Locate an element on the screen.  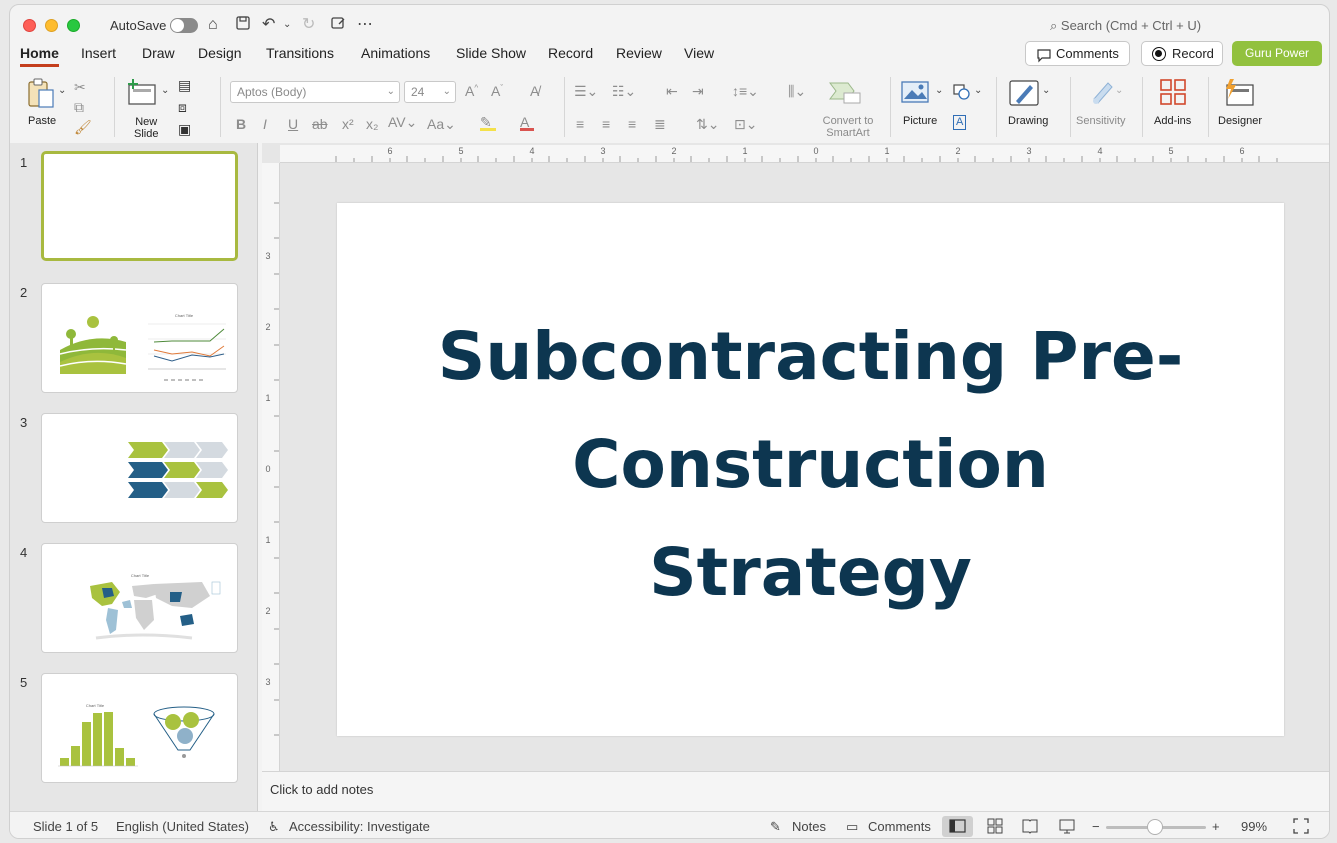
subscript-icon: x₂ is located at coordinates (372, 124).